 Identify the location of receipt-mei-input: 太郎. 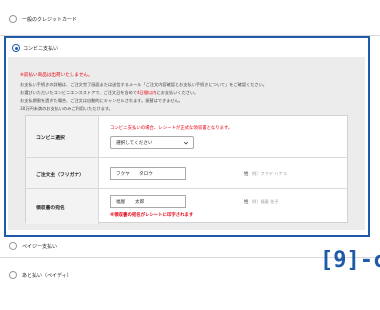
(158, 201).